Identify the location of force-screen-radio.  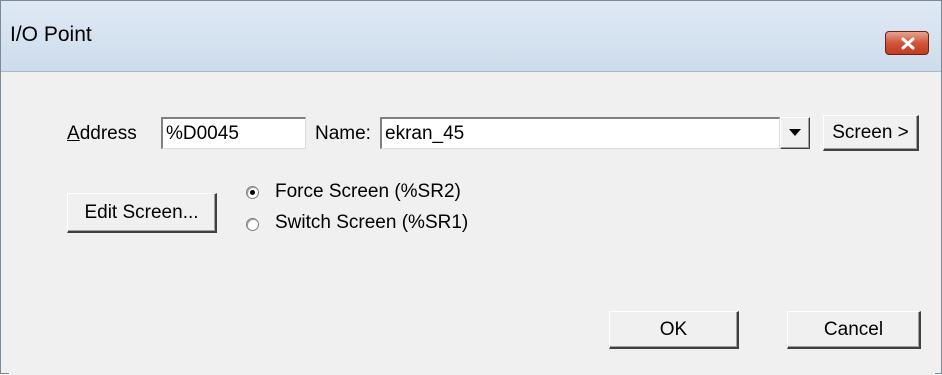
(252, 192).